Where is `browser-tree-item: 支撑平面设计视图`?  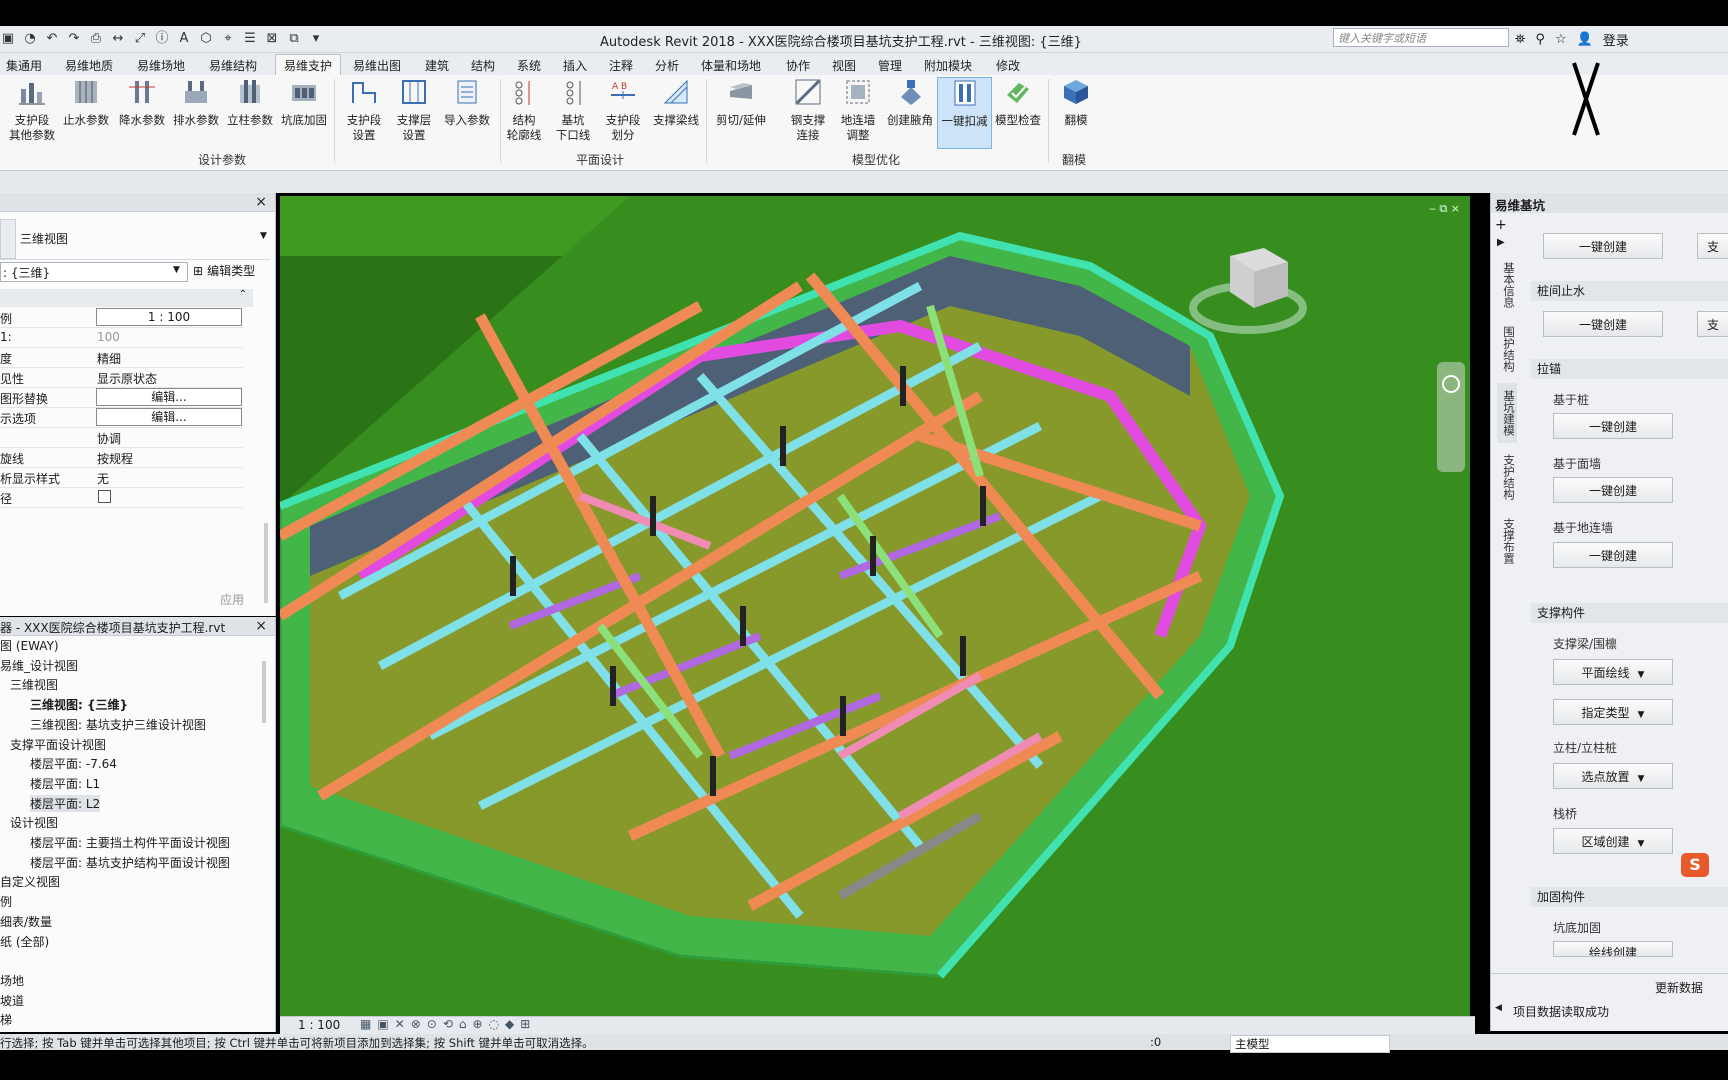
browser-tree-item: 支撑平面设计视图 is located at coordinates (58, 744).